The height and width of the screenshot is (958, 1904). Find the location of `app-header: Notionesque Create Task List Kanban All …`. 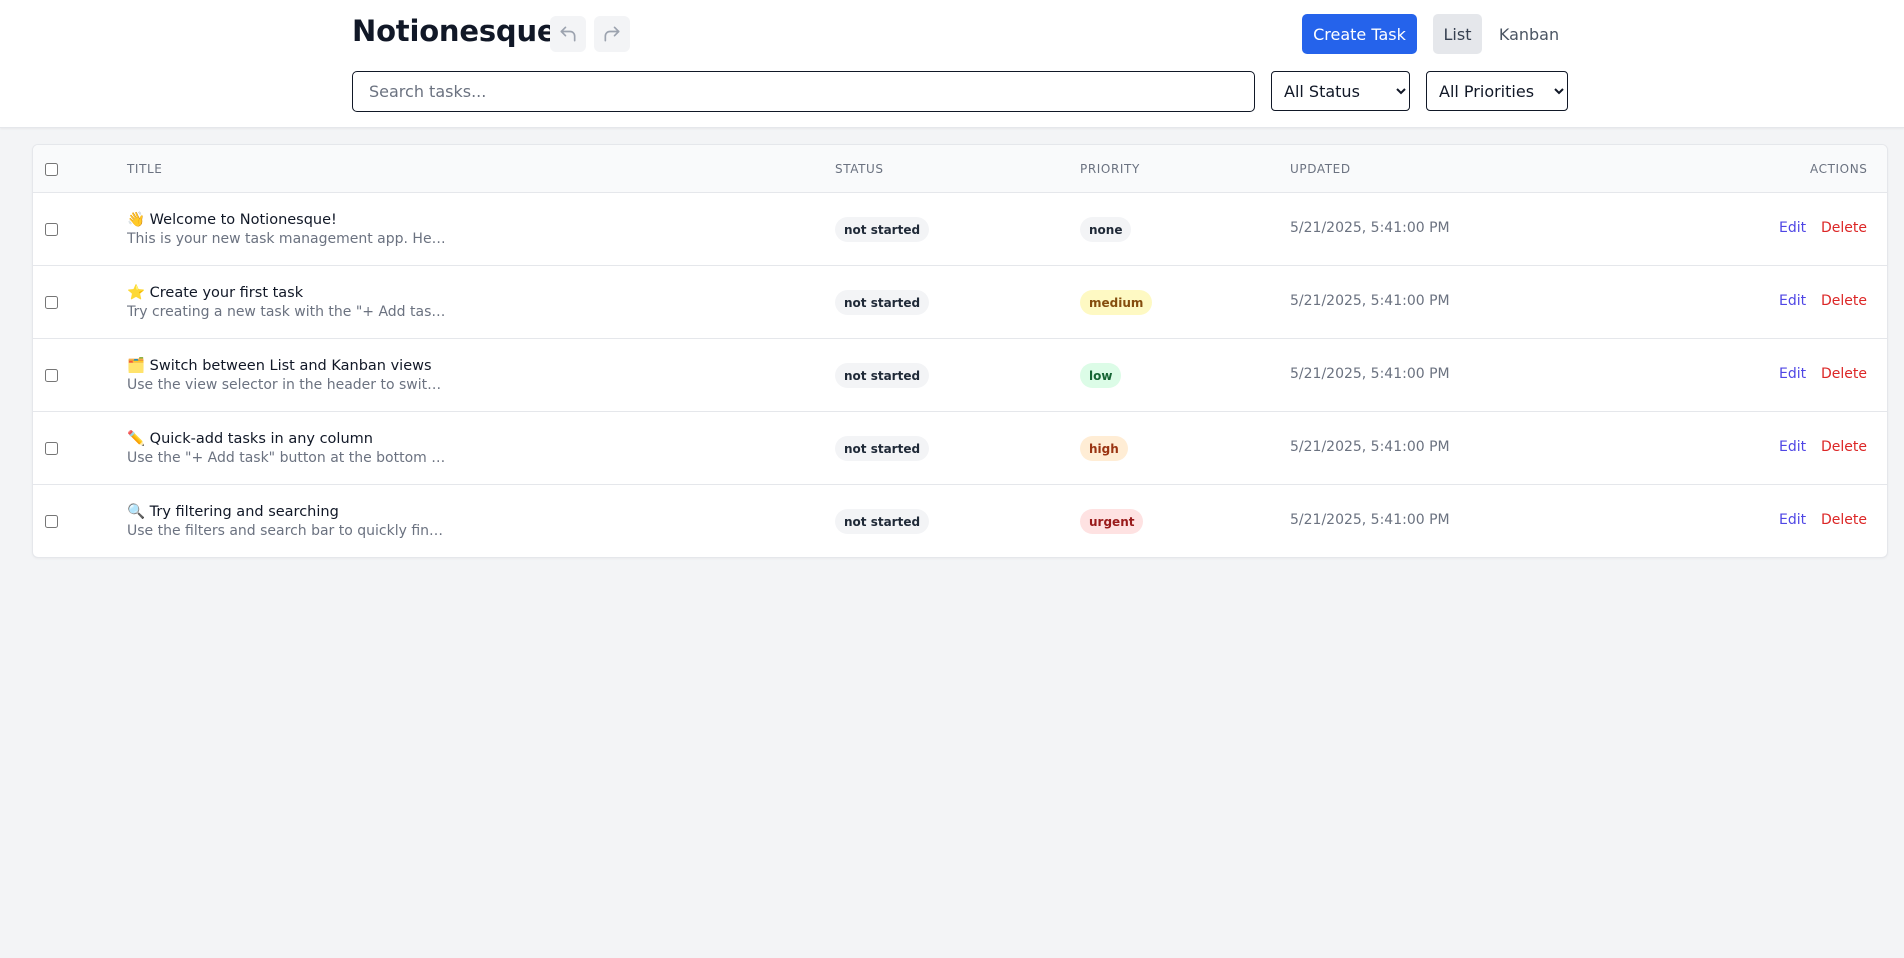

app-header: Notionesque Create Task List Kanban All … is located at coordinates (952, 64).